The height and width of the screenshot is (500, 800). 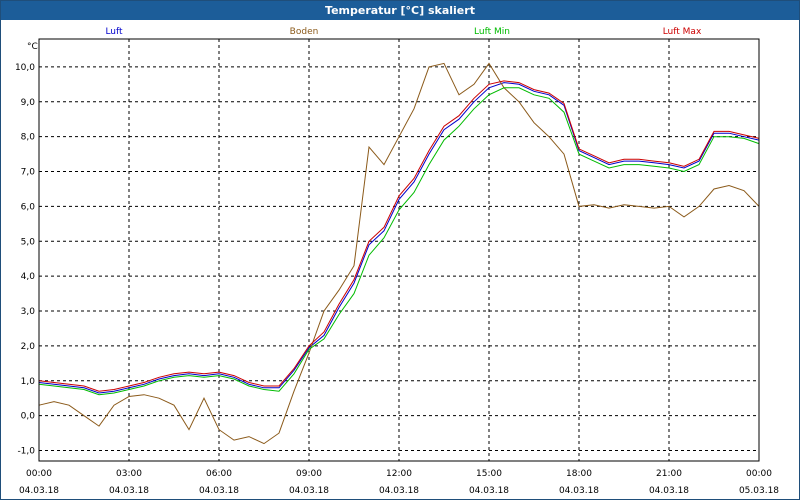 What do you see at coordinates (28, 277) in the screenshot?
I see `y-tick-label: 4,0` at bounding box center [28, 277].